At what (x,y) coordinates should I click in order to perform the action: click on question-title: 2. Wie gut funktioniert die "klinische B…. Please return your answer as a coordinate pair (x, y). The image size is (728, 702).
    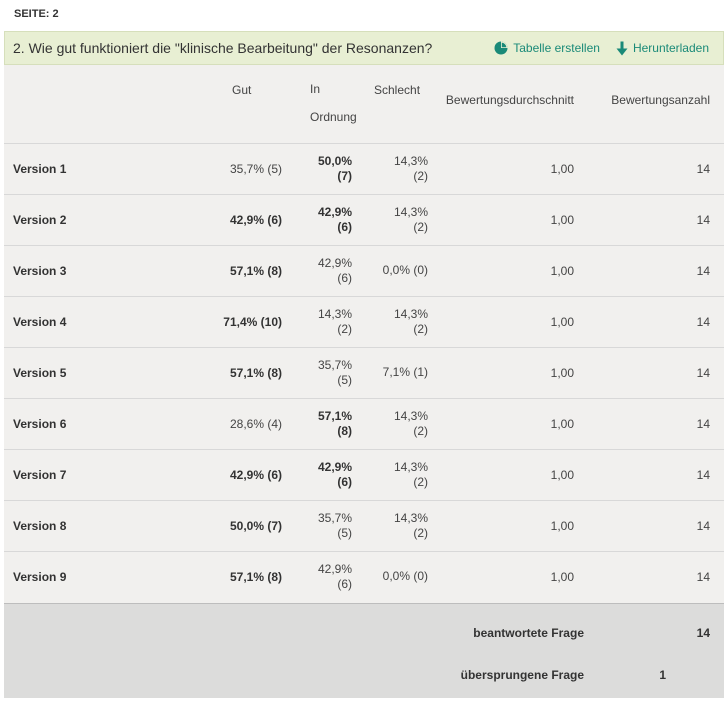
    Looking at the image, I should click on (223, 48).